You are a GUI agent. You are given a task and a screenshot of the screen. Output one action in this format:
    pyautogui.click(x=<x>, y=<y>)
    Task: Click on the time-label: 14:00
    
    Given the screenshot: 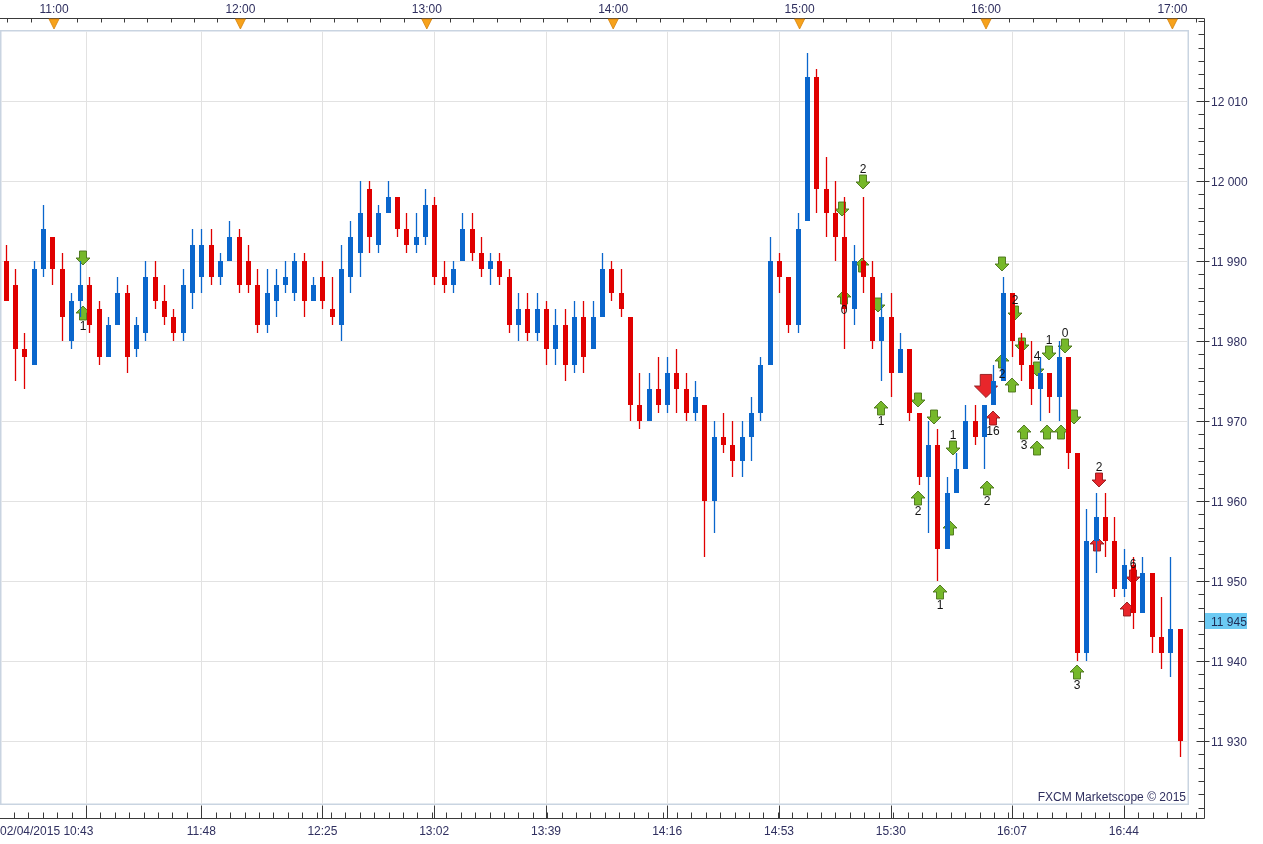 What is the action you would take?
    pyautogui.click(x=613, y=9)
    